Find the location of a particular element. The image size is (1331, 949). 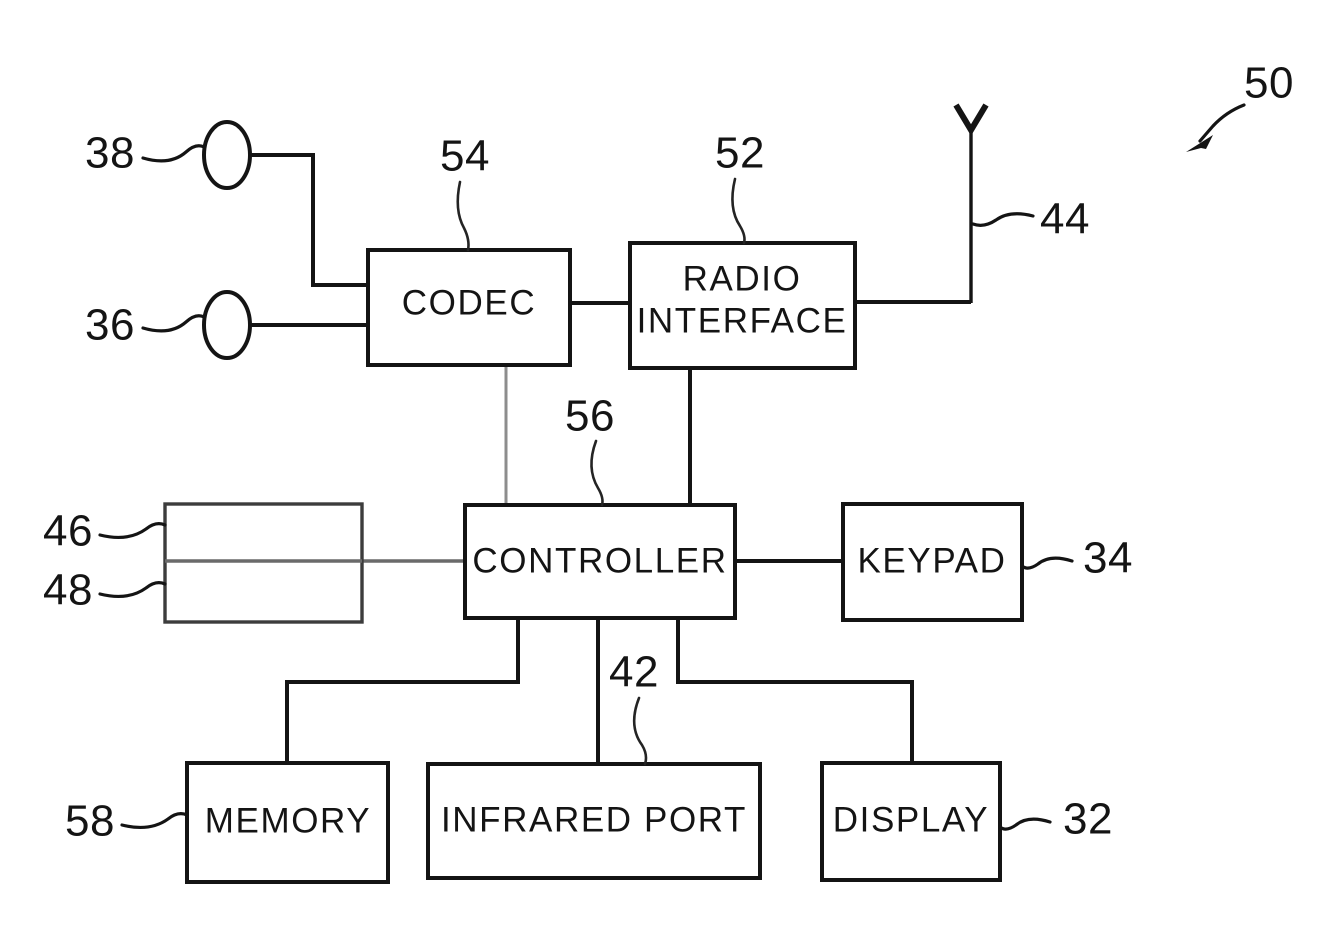

ref-label-38: 38 is located at coordinates (110, 153).